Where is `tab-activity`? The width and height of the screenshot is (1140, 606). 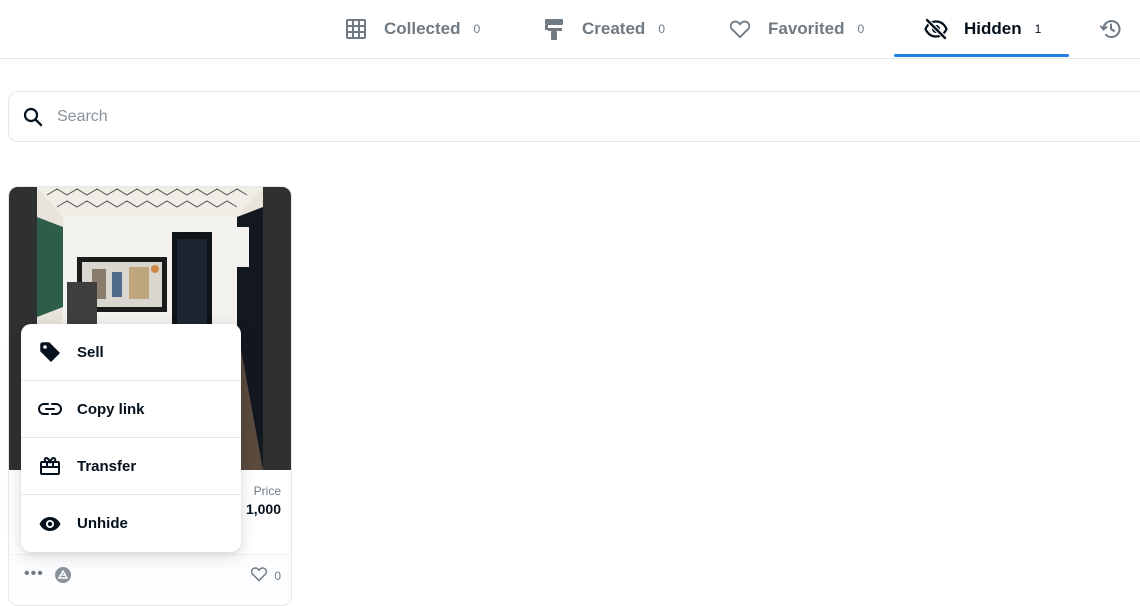 tab-activity is located at coordinates (1111, 29).